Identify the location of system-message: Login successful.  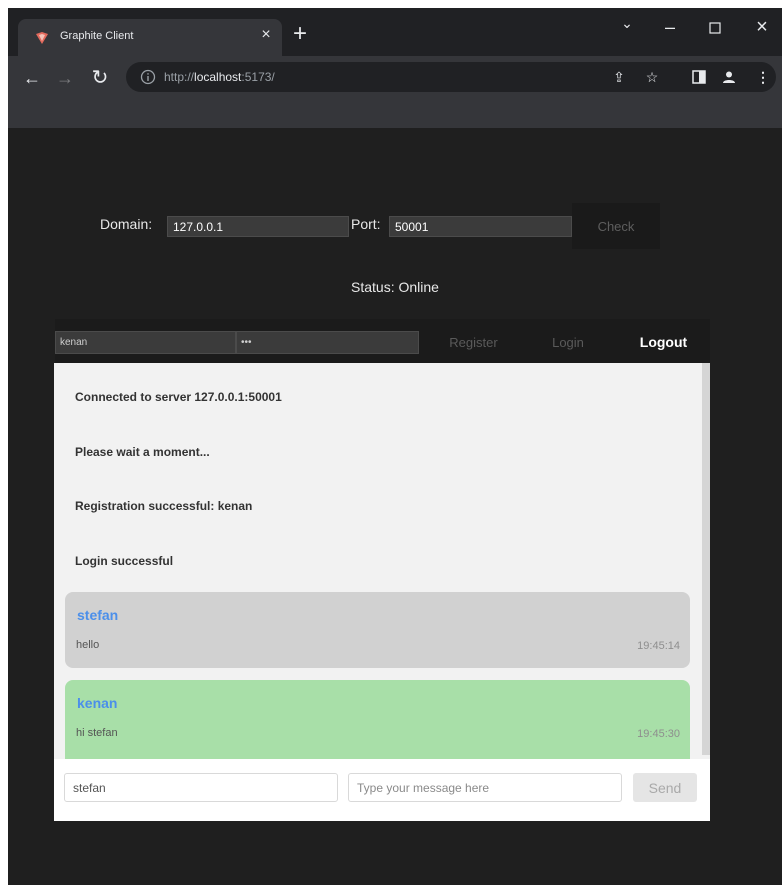
(124, 561).